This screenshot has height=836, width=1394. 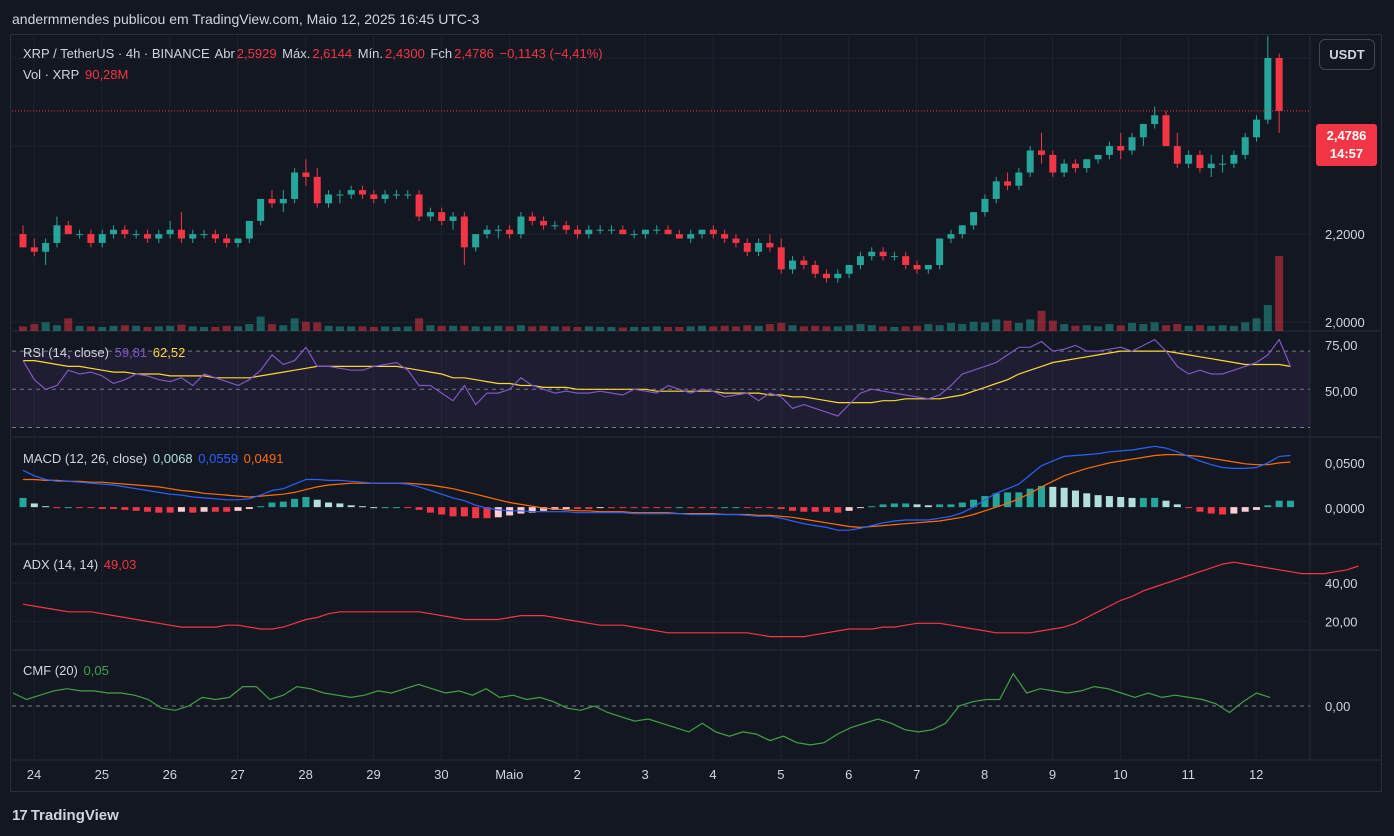 What do you see at coordinates (224, 53) in the screenshot?
I see `open-label: Abr` at bounding box center [224, 53].